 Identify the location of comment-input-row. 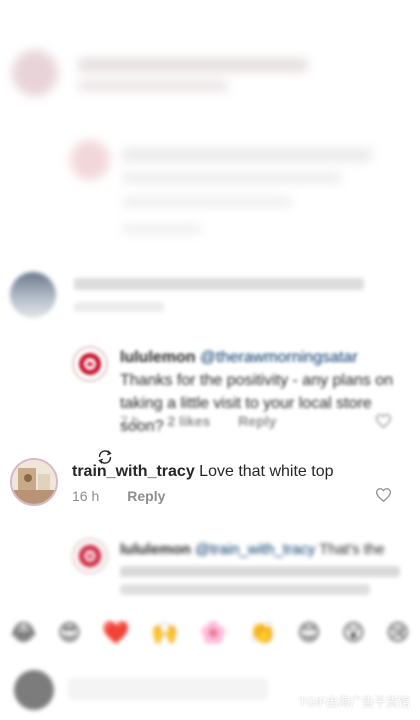
(210, 690).